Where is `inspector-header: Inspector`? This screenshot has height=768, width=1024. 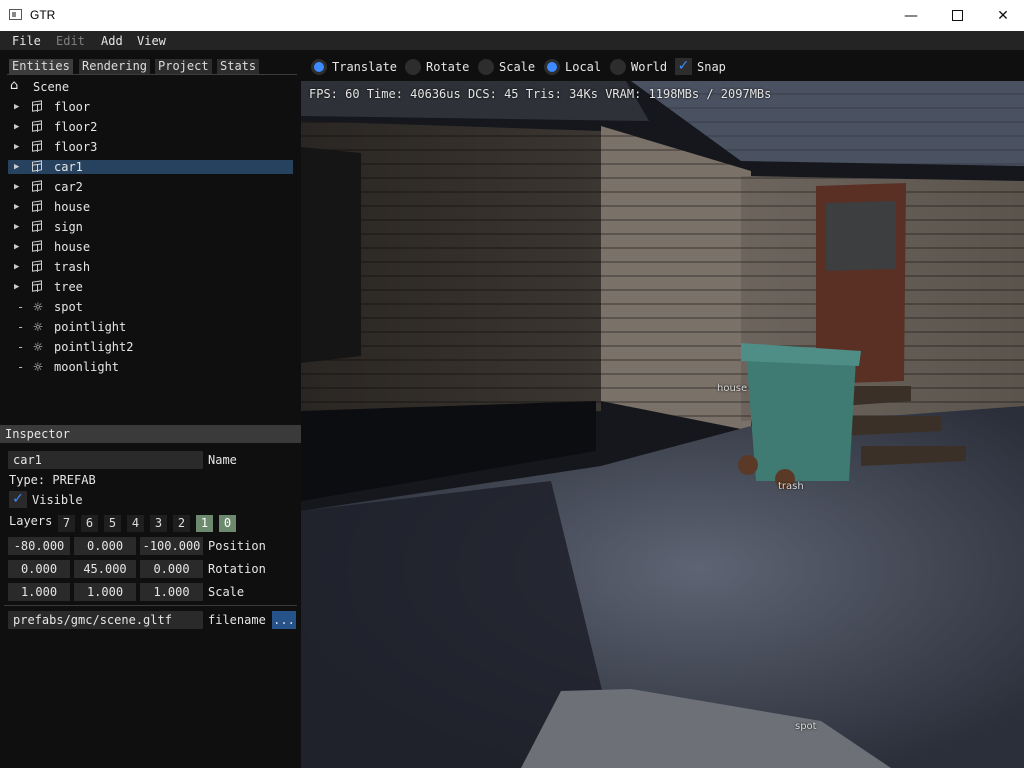 inspector-header: Inspector is located at coordinates (150, 434).